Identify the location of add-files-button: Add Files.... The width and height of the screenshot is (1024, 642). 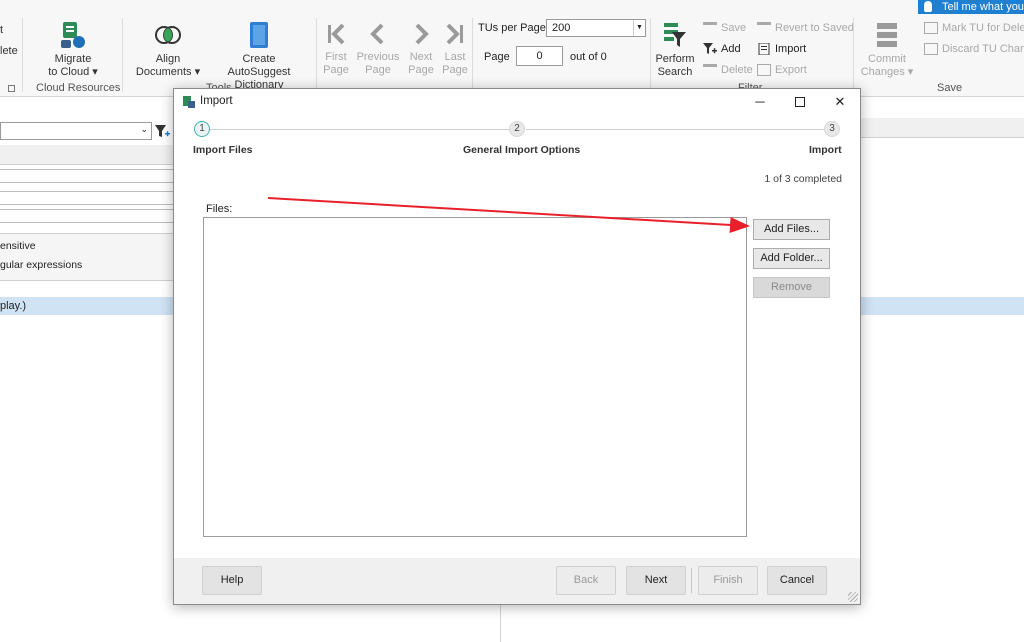
(791, 229).